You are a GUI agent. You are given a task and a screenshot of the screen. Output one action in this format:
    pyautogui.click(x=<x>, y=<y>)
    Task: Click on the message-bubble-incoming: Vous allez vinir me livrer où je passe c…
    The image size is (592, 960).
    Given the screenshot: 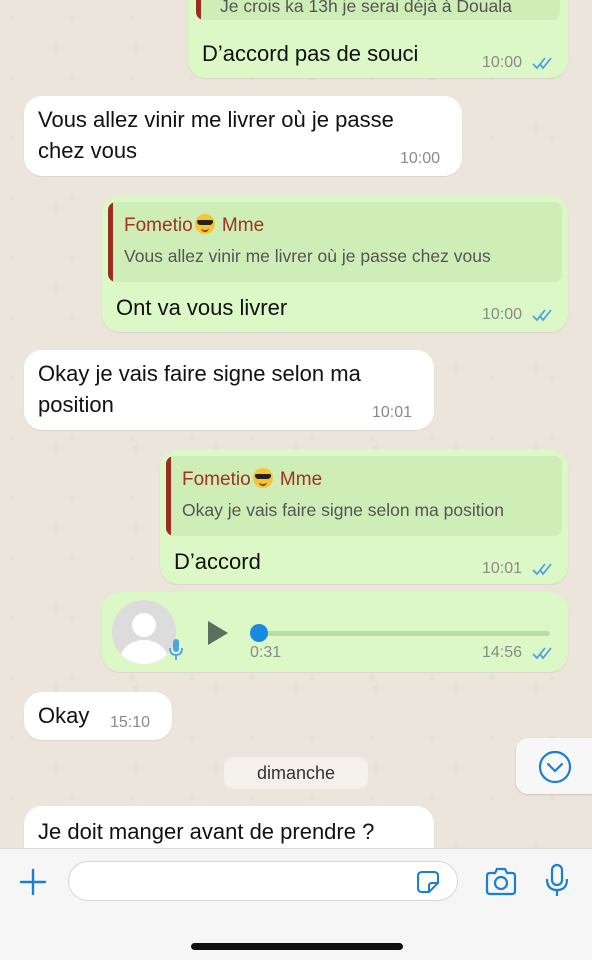 What is the action you would take?
    pyautogui.click(x=243, y=136)
    